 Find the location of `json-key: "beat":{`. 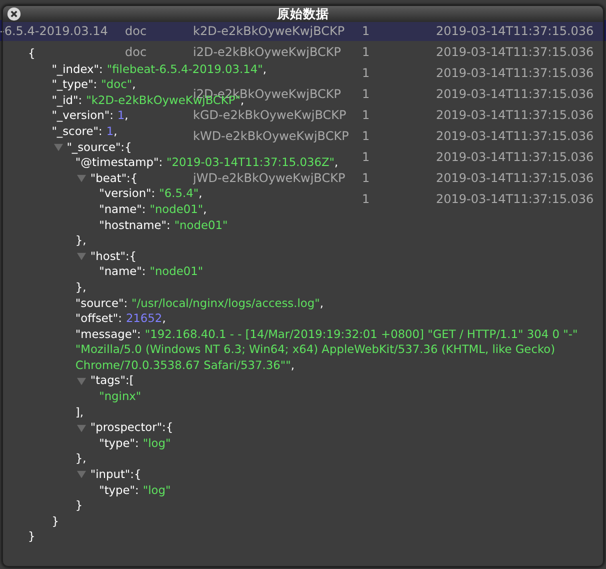

json-key: "beat":{ is located at coordinates (114, 177).